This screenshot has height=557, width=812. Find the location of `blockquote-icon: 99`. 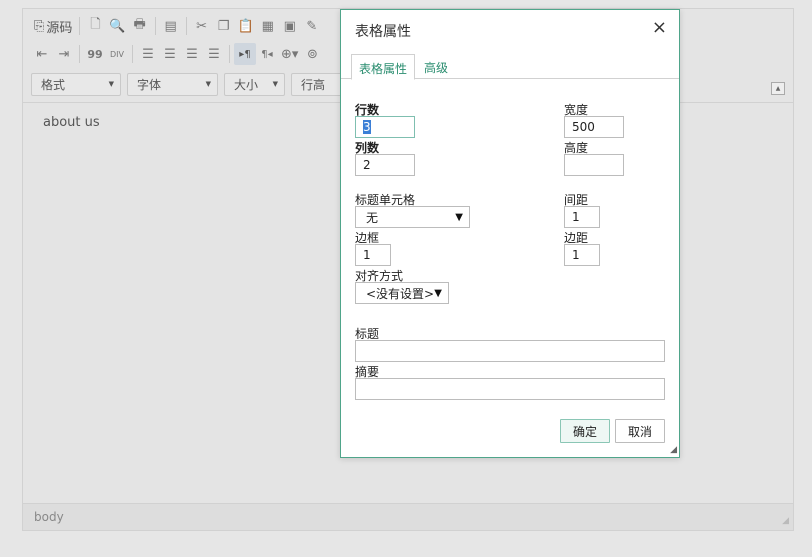

blockquote-icon: 99 is located at coordinates (95, 54).